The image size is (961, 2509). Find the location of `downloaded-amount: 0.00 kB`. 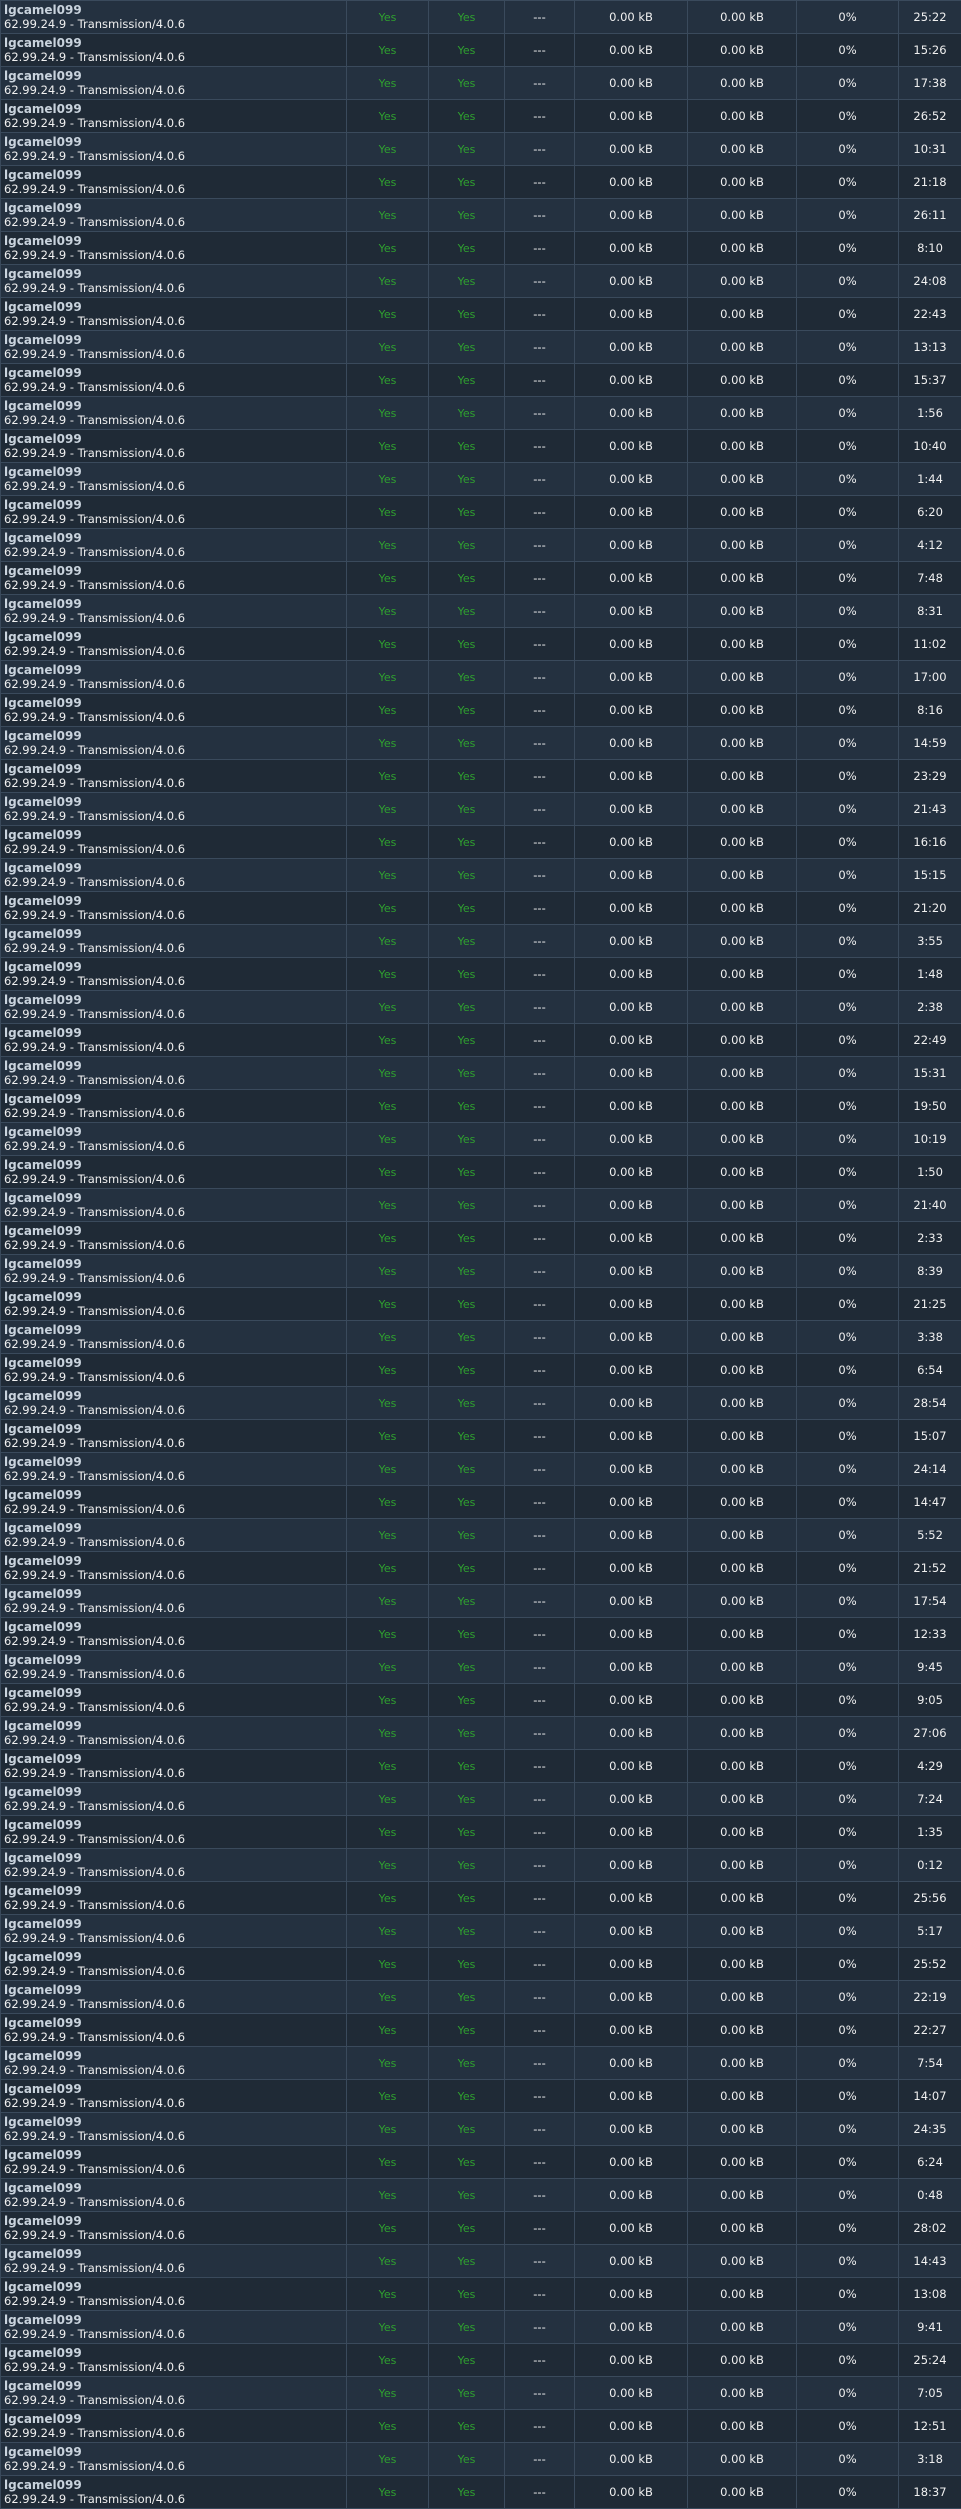

downloaded-amount: 0.00 kB is located at coordinates (742, 1799).